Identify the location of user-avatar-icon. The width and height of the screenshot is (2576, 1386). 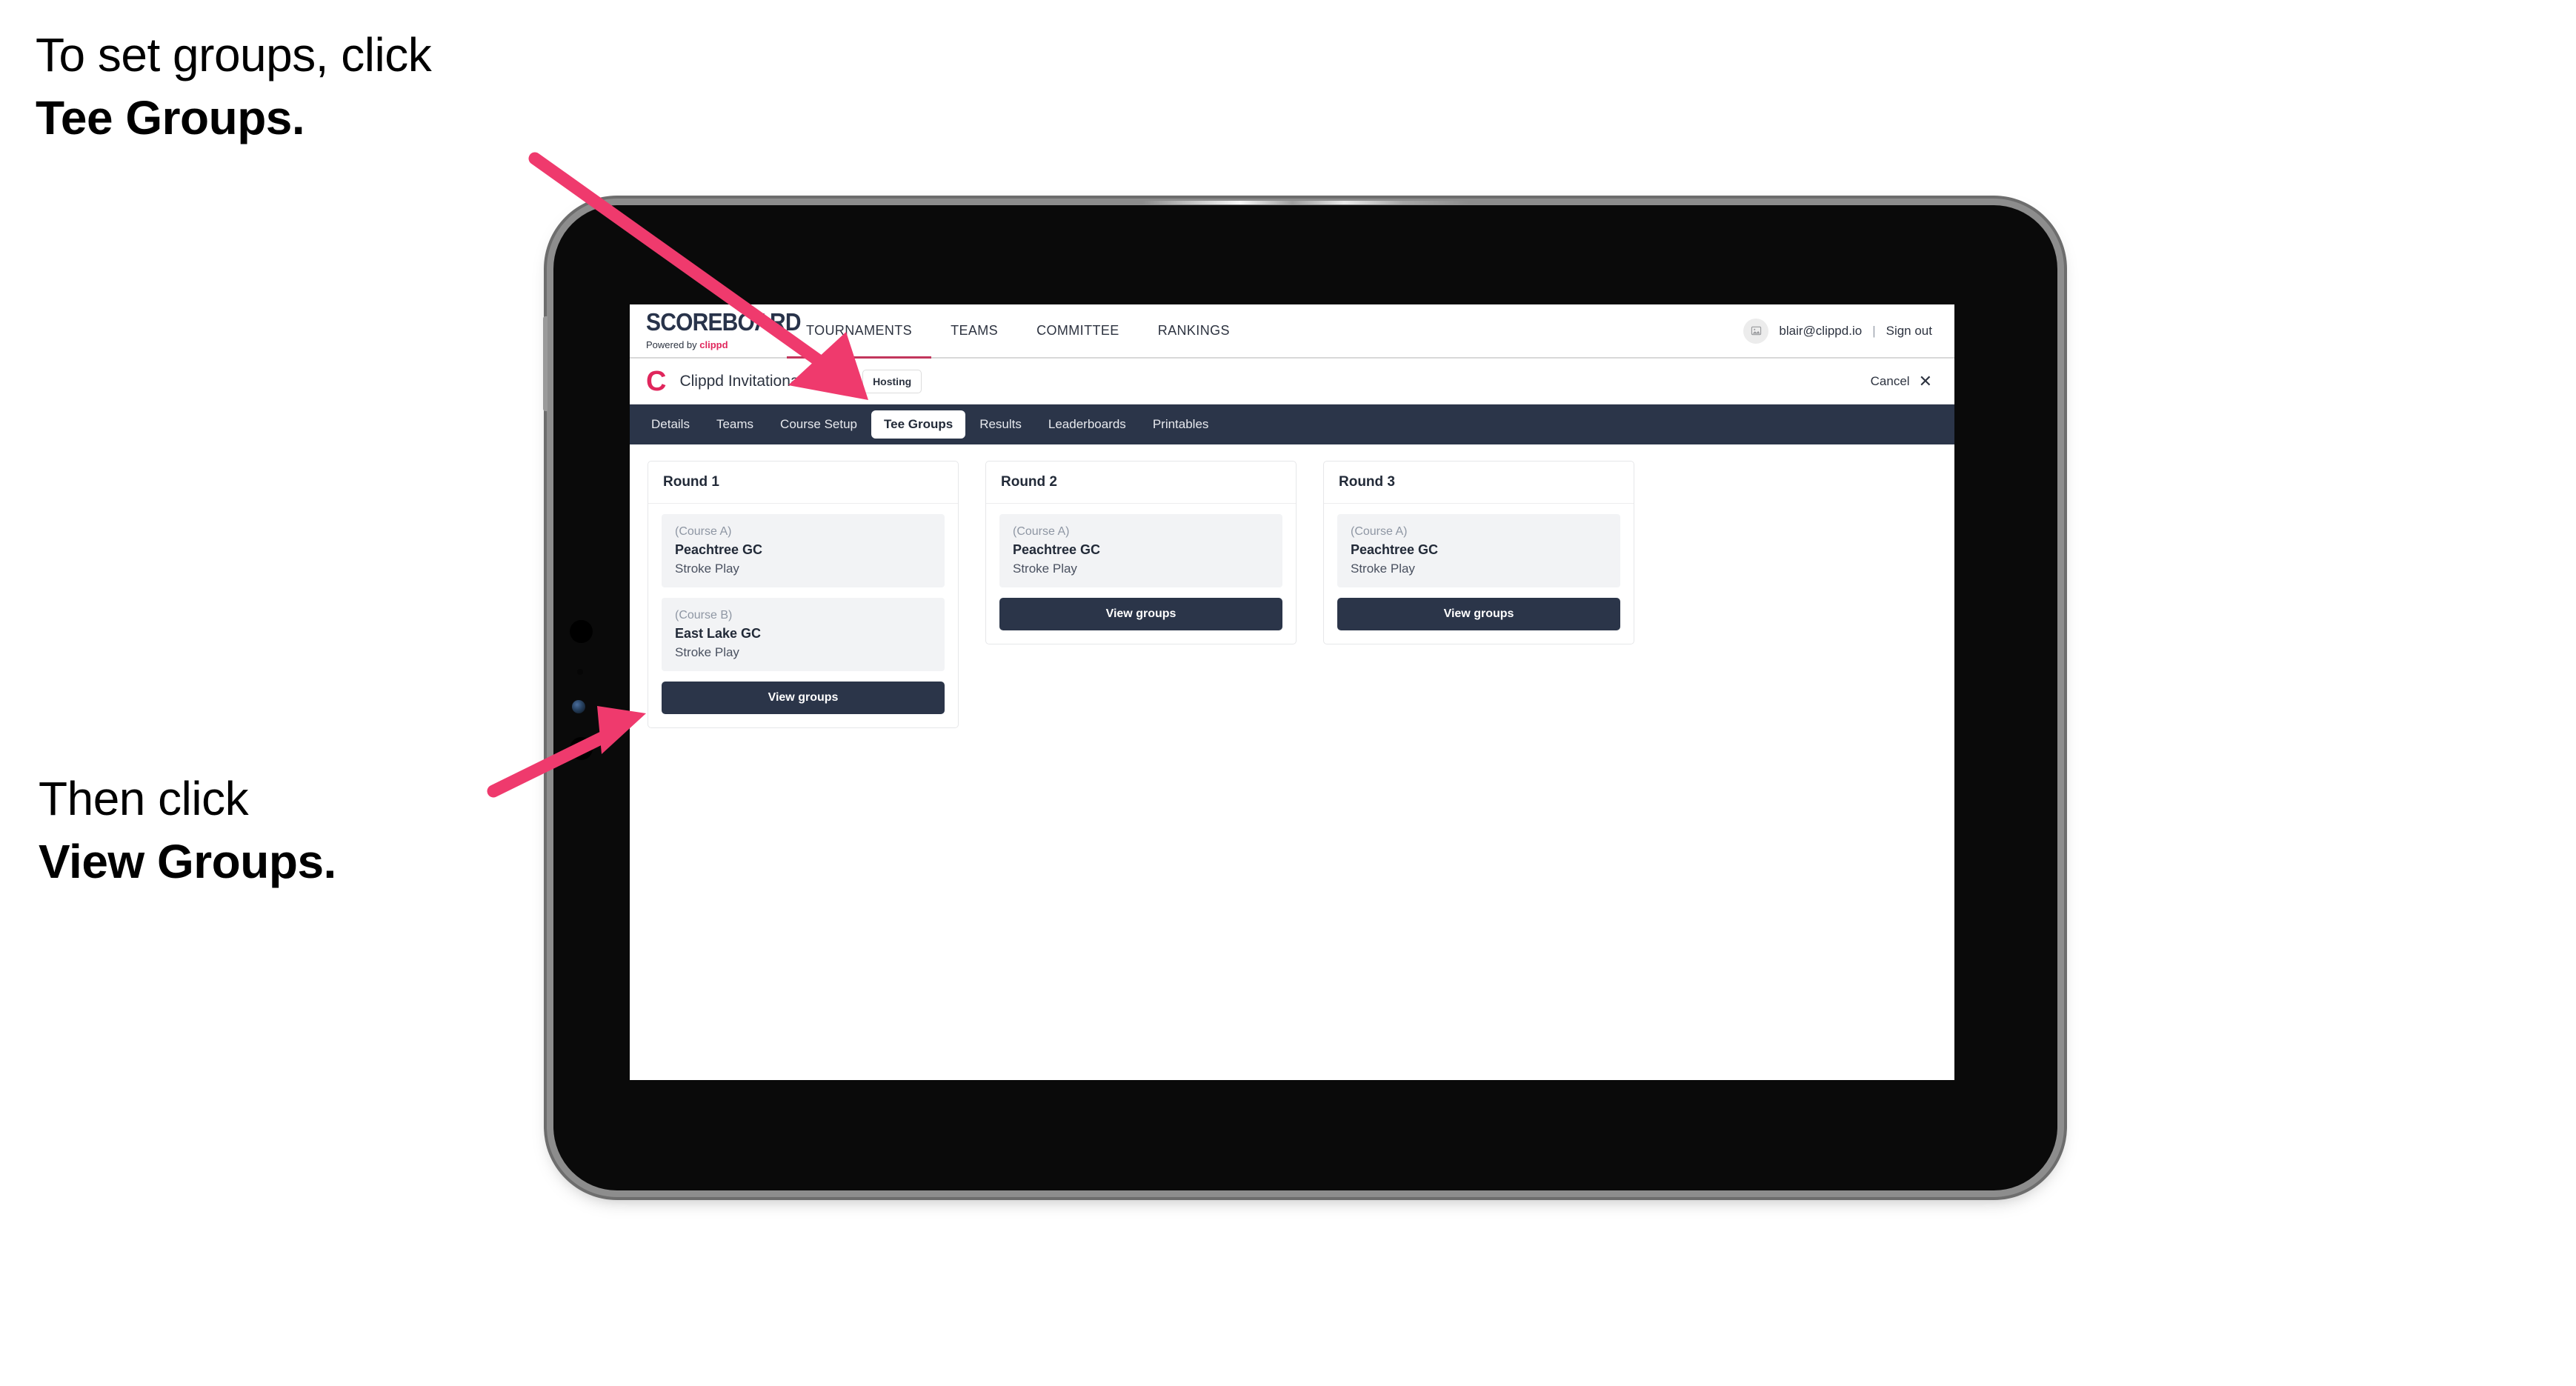
(1756, 331).